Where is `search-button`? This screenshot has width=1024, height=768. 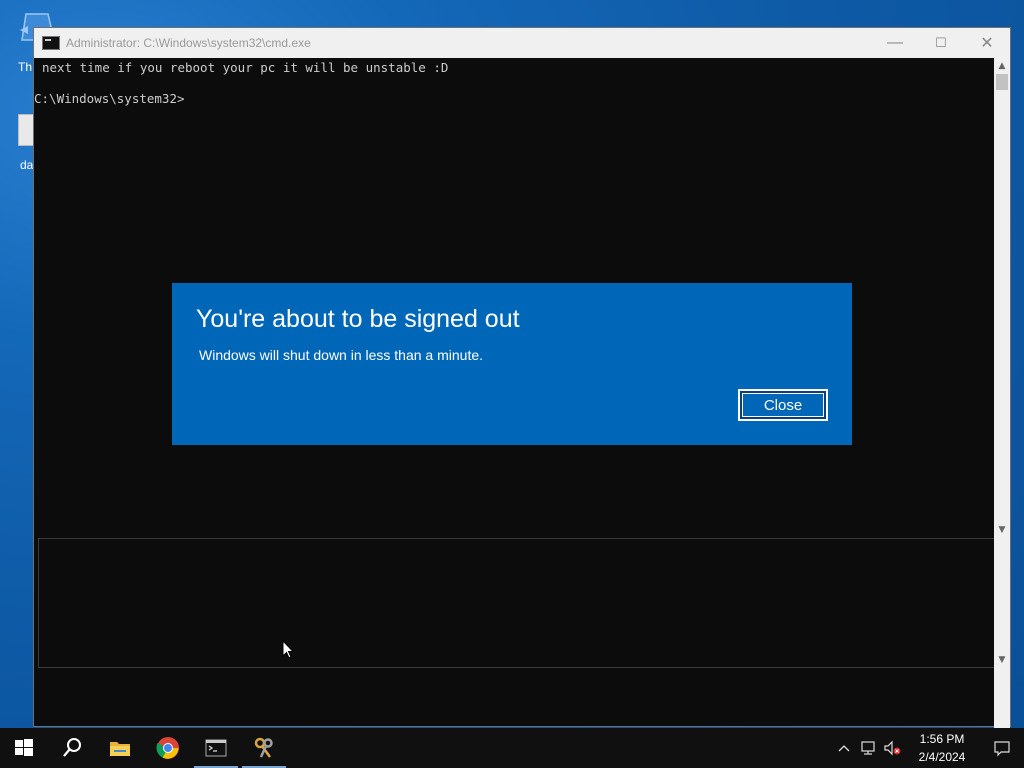 search-button is located at coordinates (72, 748).